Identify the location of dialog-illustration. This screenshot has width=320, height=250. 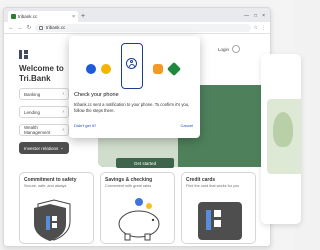
(134, 66).